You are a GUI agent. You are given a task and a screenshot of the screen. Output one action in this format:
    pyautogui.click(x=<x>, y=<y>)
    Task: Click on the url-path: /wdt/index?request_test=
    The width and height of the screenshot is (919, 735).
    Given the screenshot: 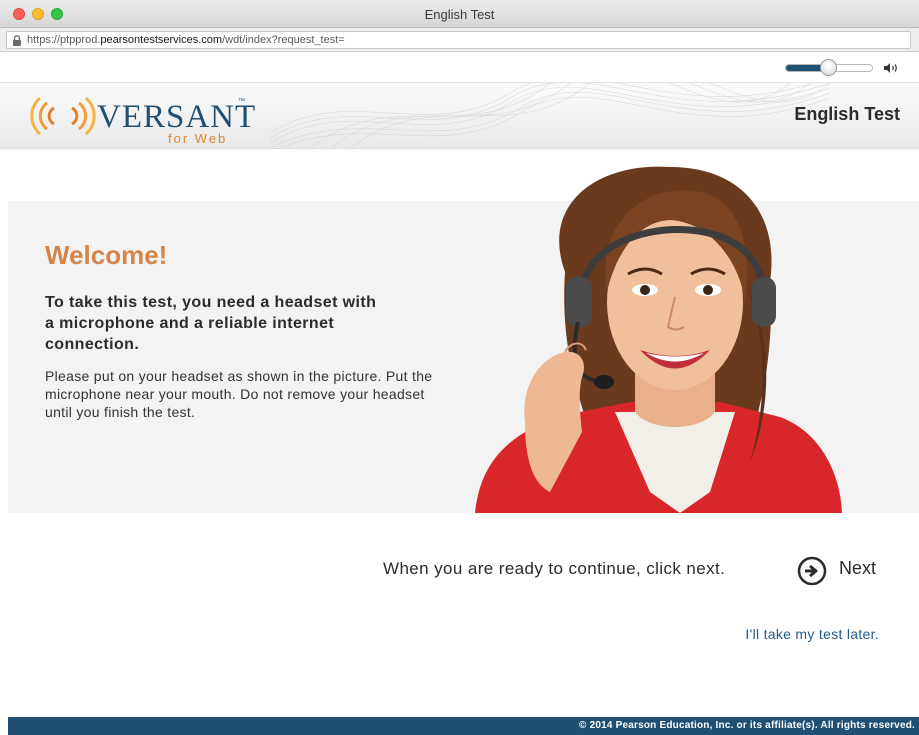 What is the action you would take?
    pyautogui.click(x=283, y=40)
    